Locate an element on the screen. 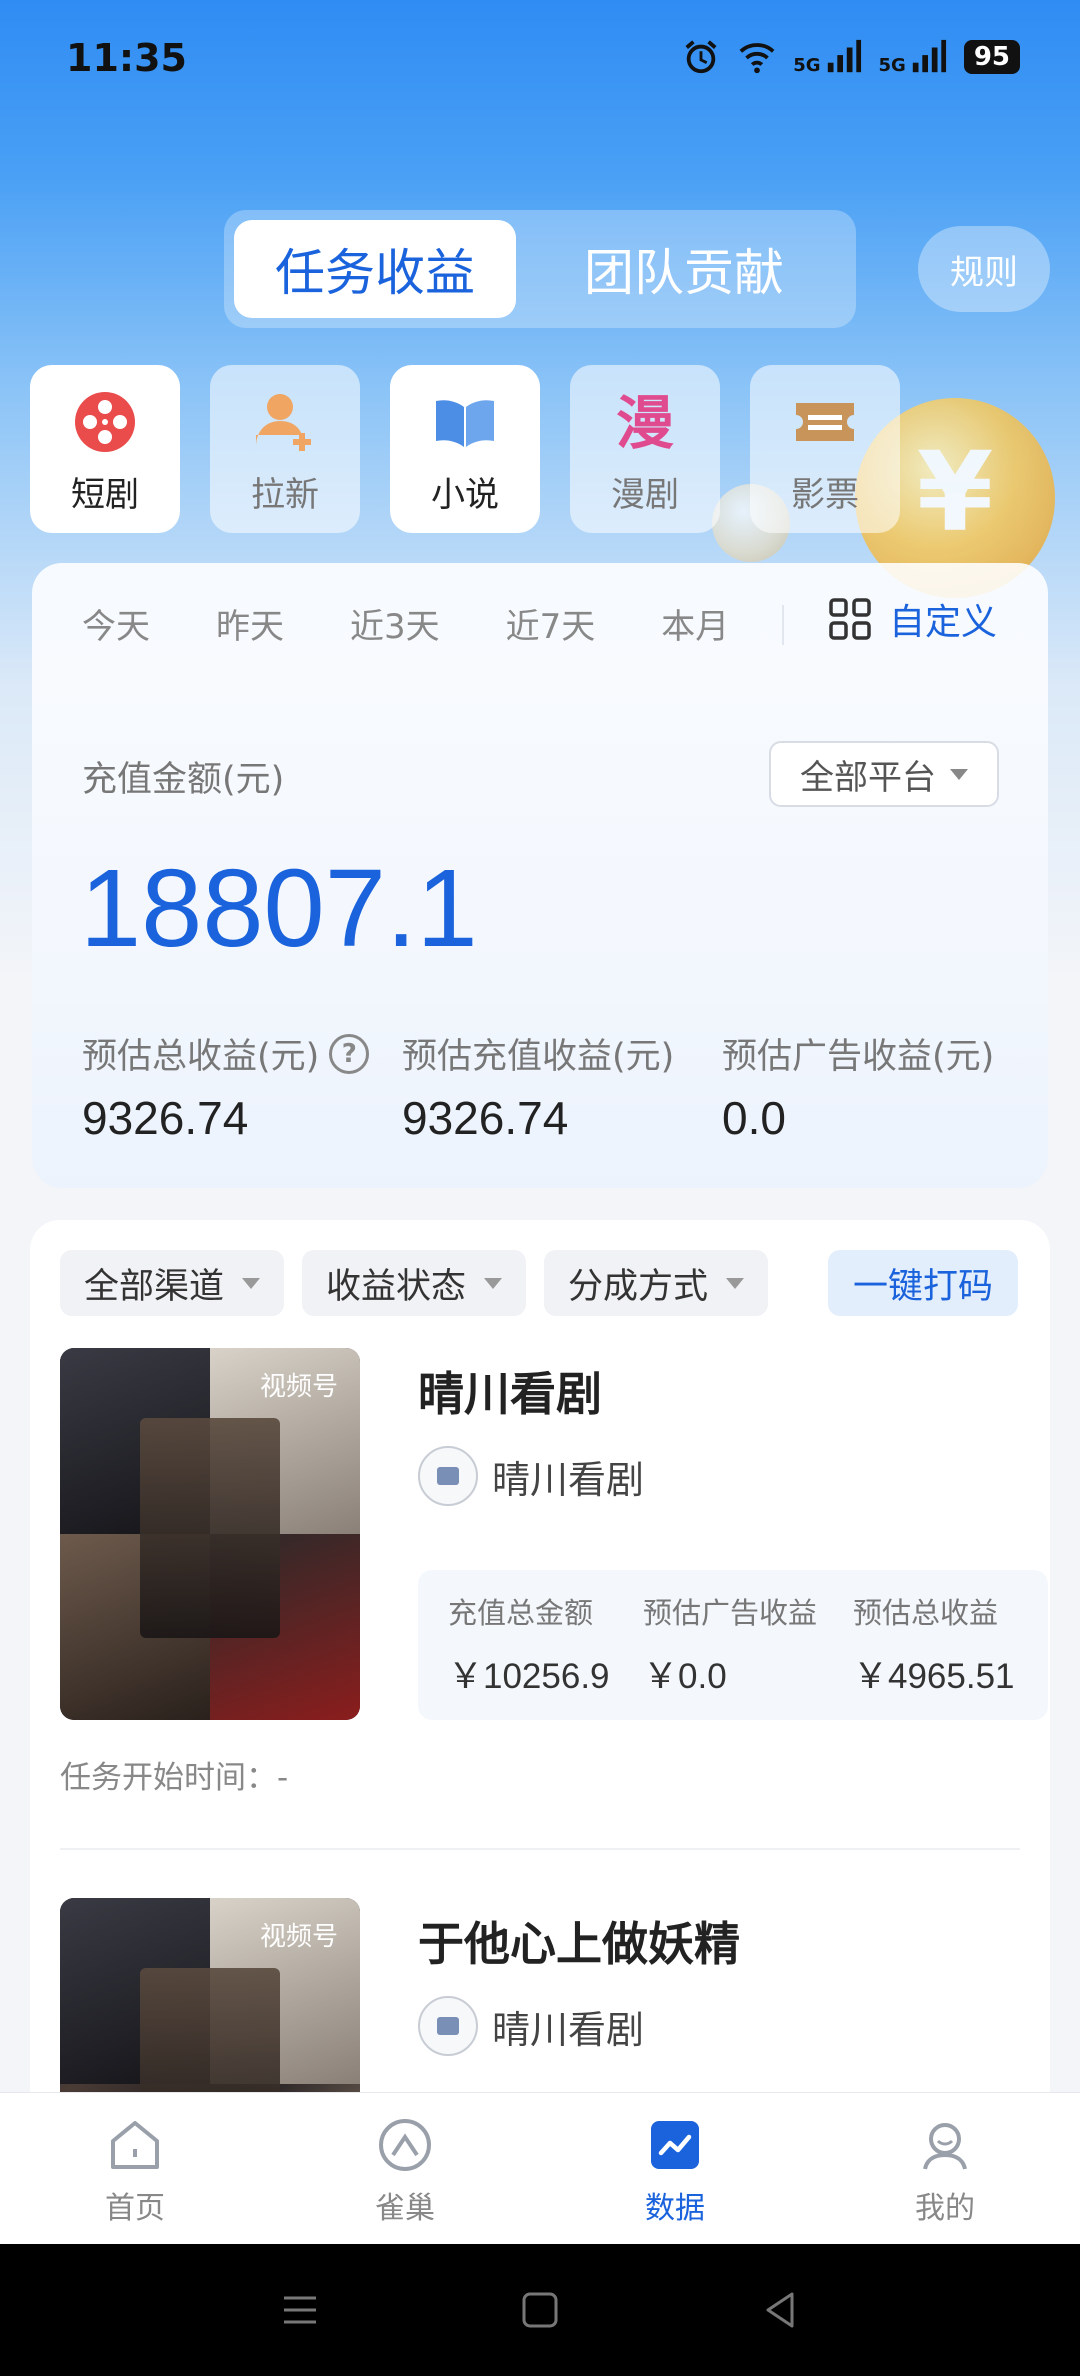  filter-split-method: 分成方式 is located at coordinates (656, 1283).